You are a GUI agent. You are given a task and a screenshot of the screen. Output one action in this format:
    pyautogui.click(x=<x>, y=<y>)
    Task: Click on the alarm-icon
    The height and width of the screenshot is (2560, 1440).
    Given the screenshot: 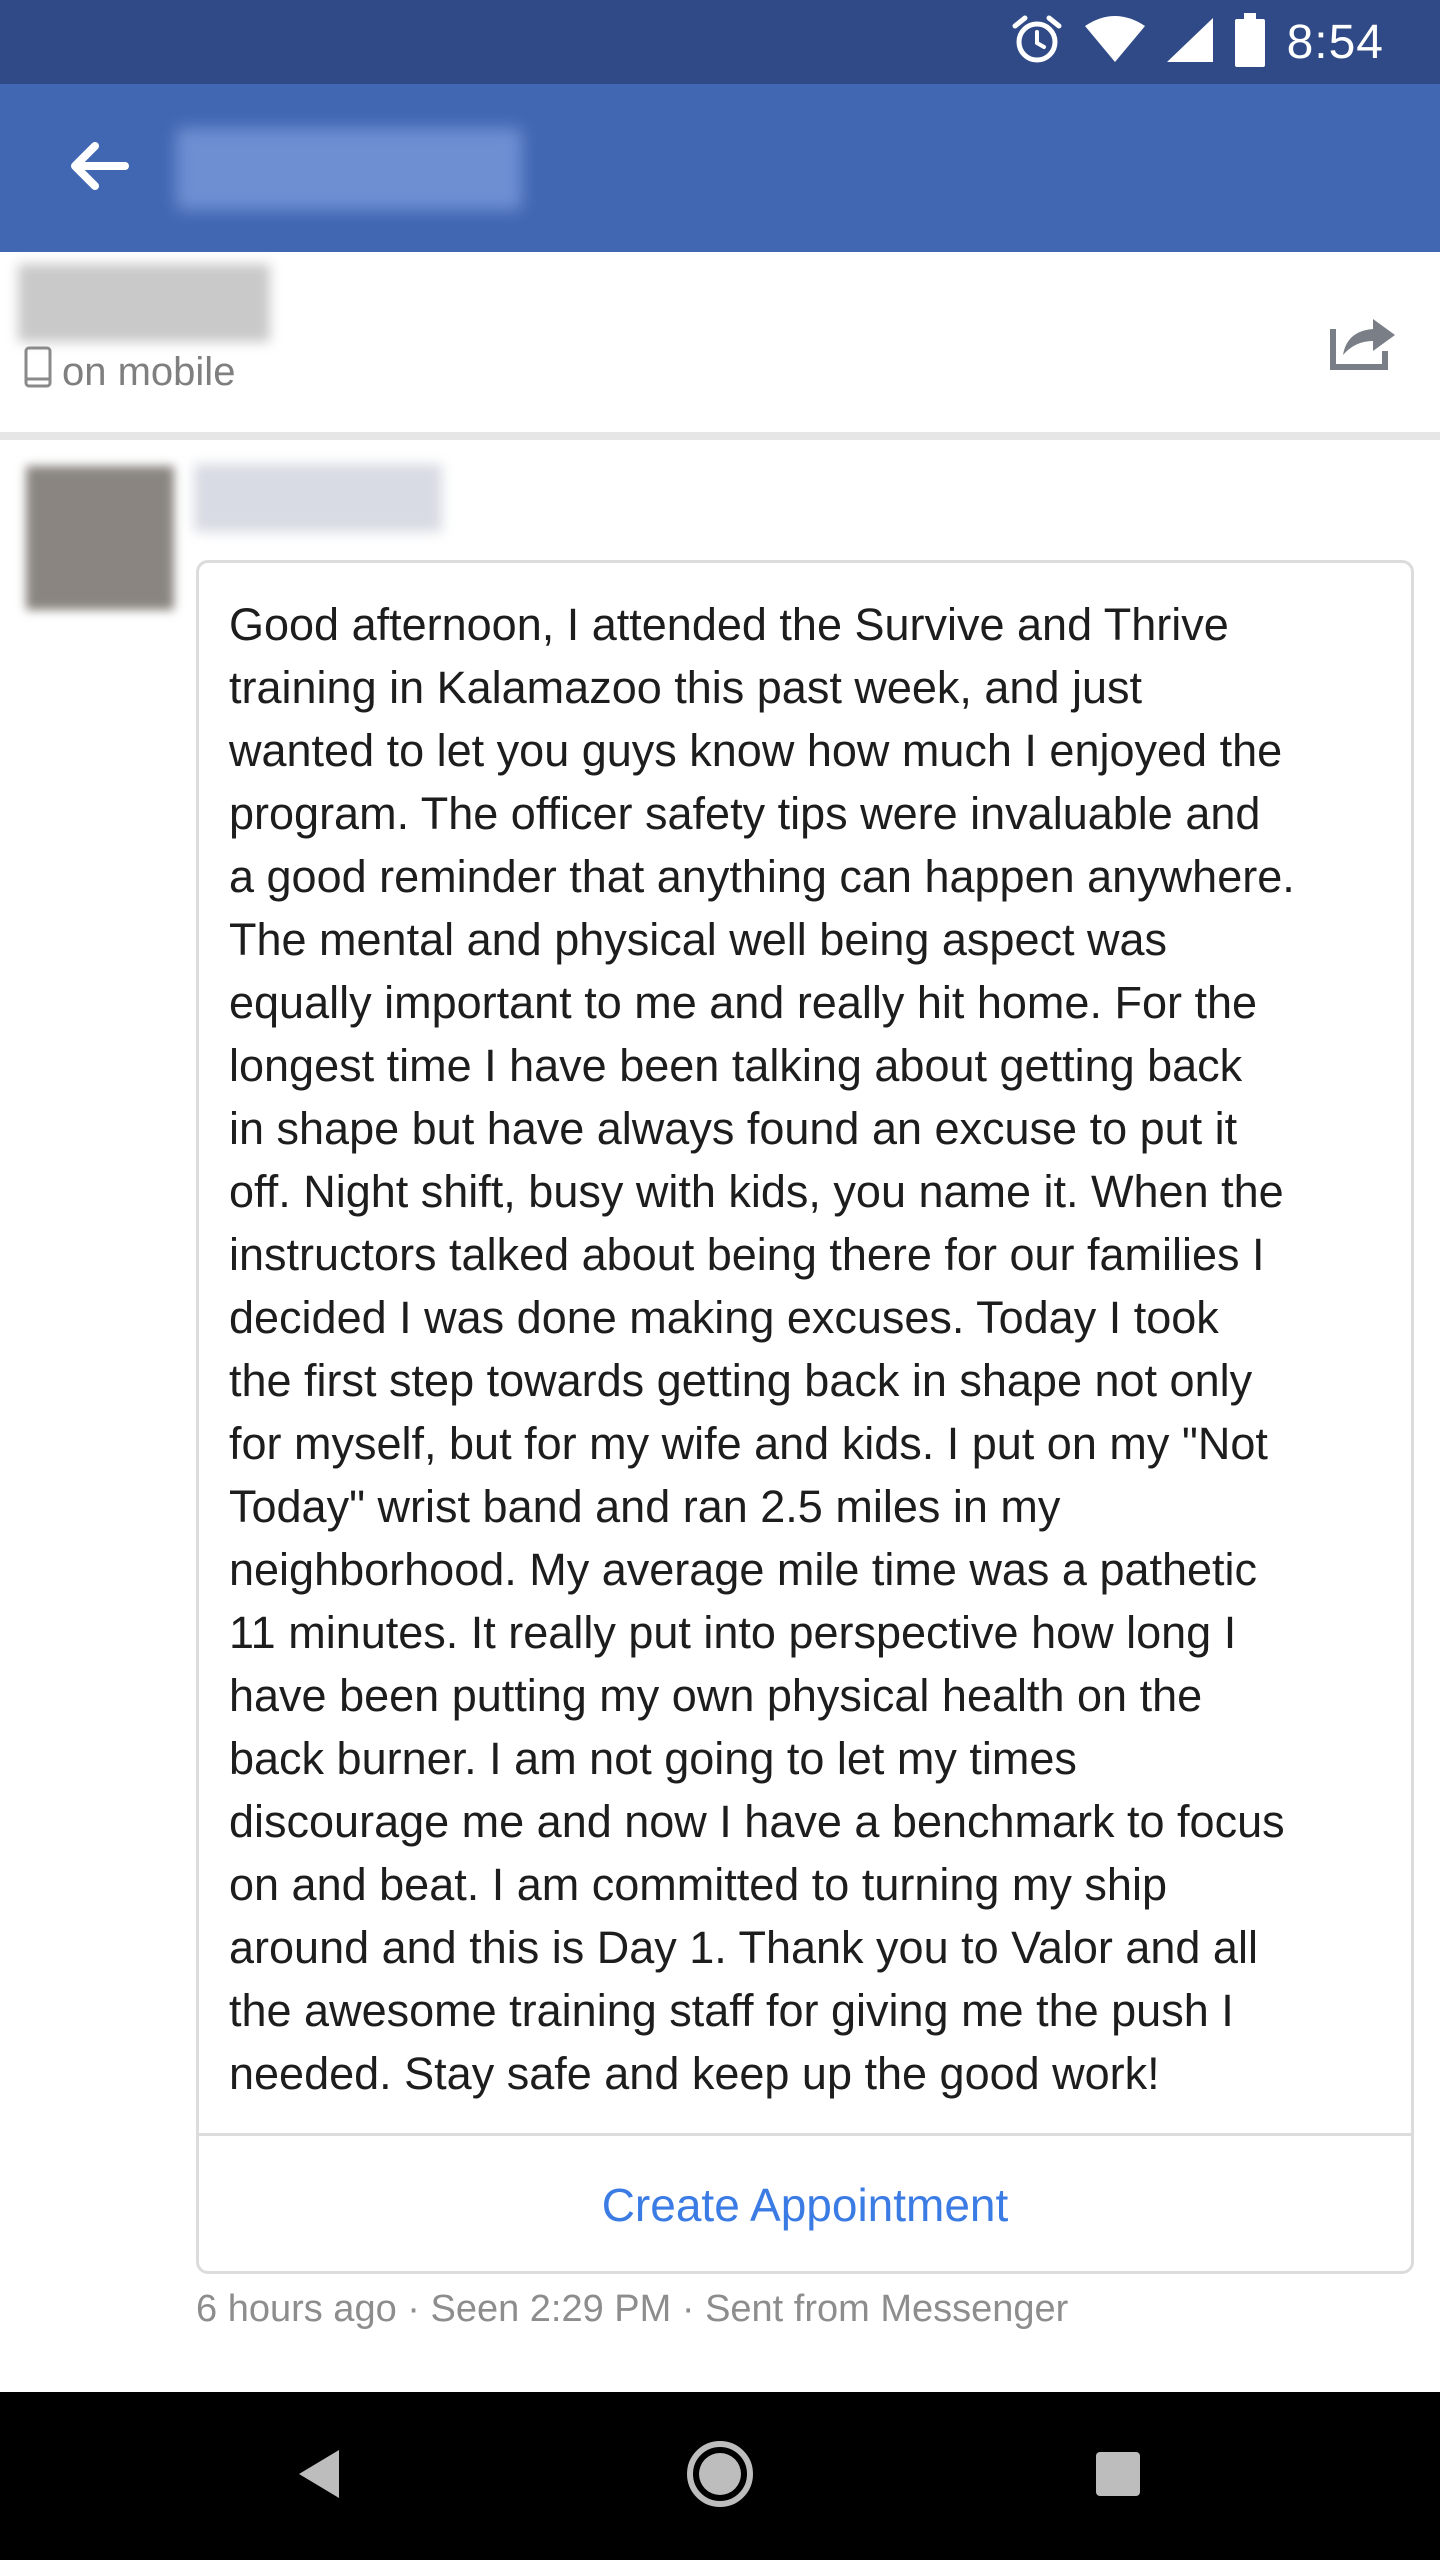 What is the action you would take?
    pyautogui.click(x=1037, y=42)
    